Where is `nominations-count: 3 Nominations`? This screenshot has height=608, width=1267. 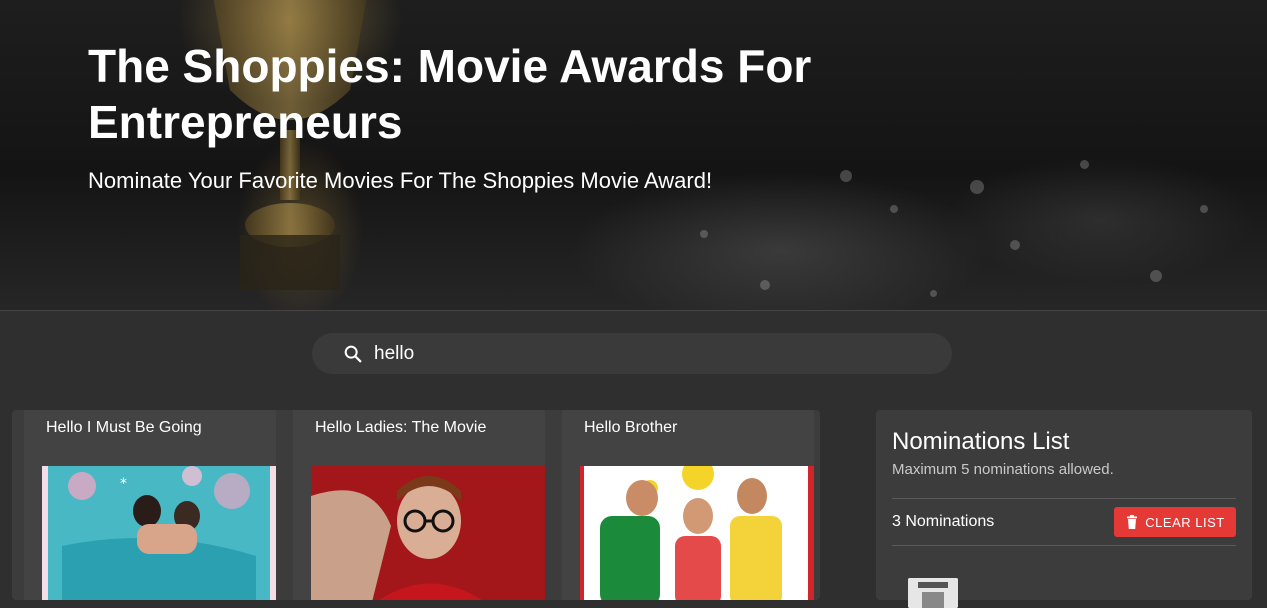
nominations-count: 3 Nominations is located at coordinates (943, 521).